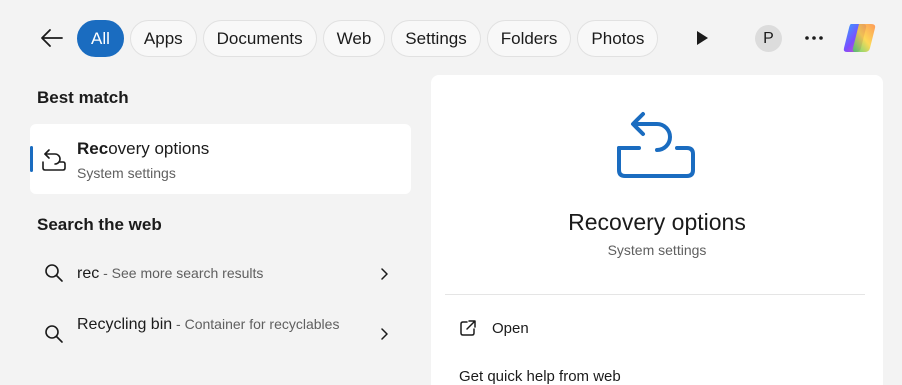 The image size is (902, 385). Describe the element at coordinates (170, 273) in the screenshot. I see `web-result-text: rec - See more search results` at that location.